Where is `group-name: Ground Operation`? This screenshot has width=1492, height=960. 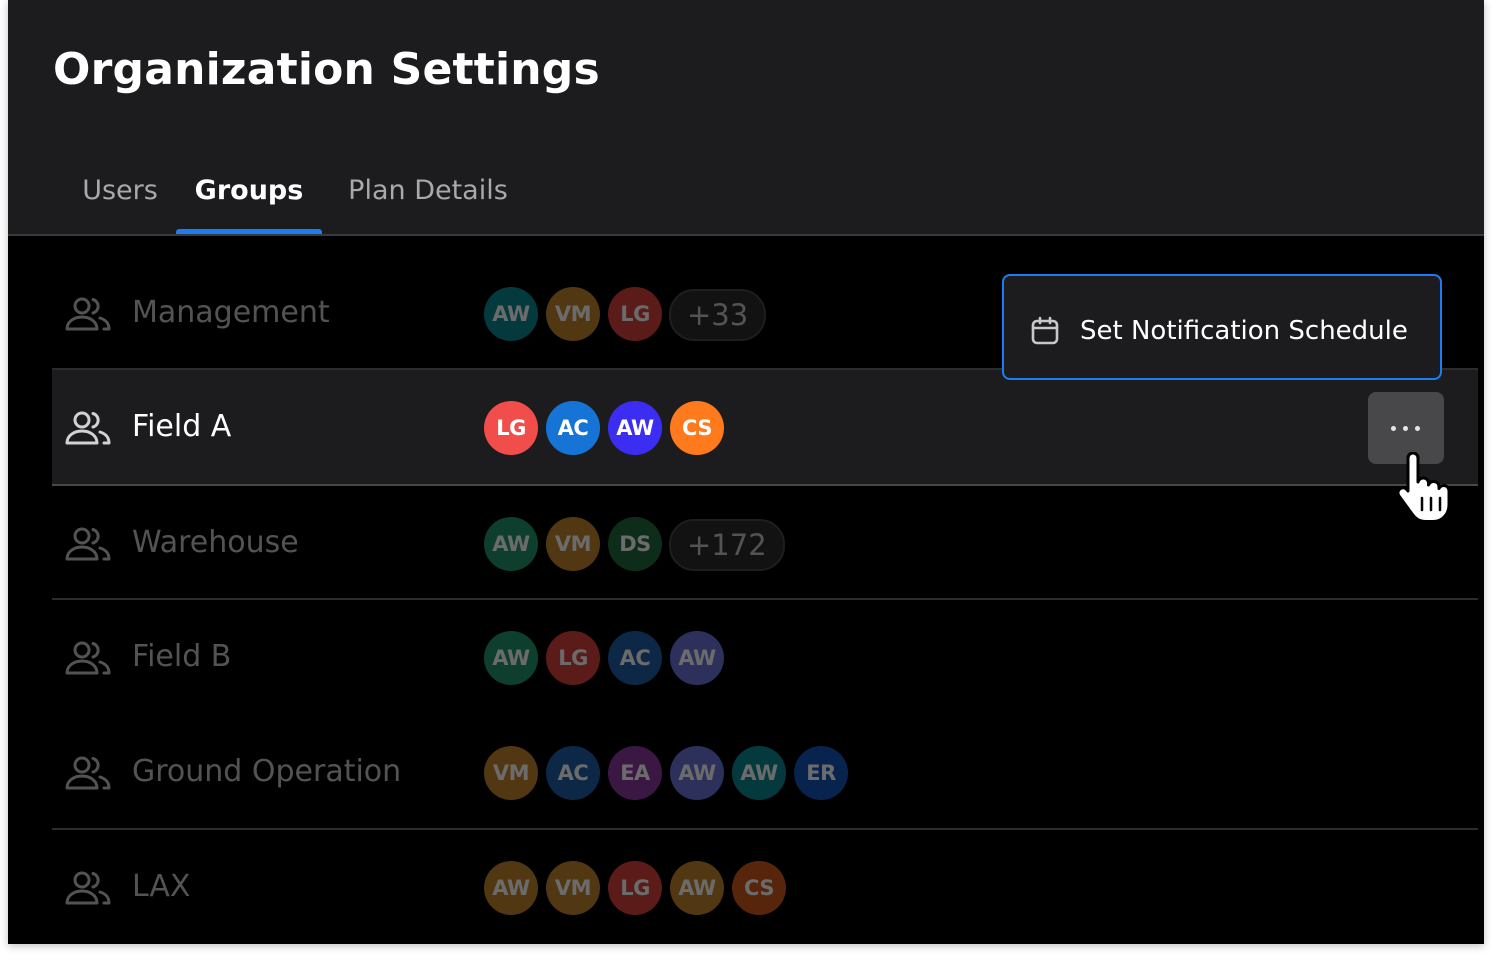
group-name: Ground Operation is located at coordinates (267, 771).